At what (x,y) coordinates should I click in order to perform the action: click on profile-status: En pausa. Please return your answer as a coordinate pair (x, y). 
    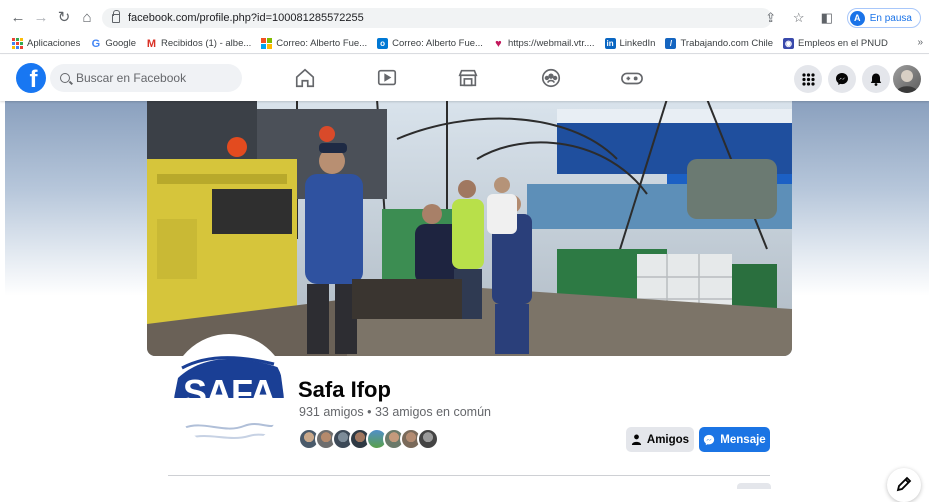
    Looking at the image, I should click on (890, 18).